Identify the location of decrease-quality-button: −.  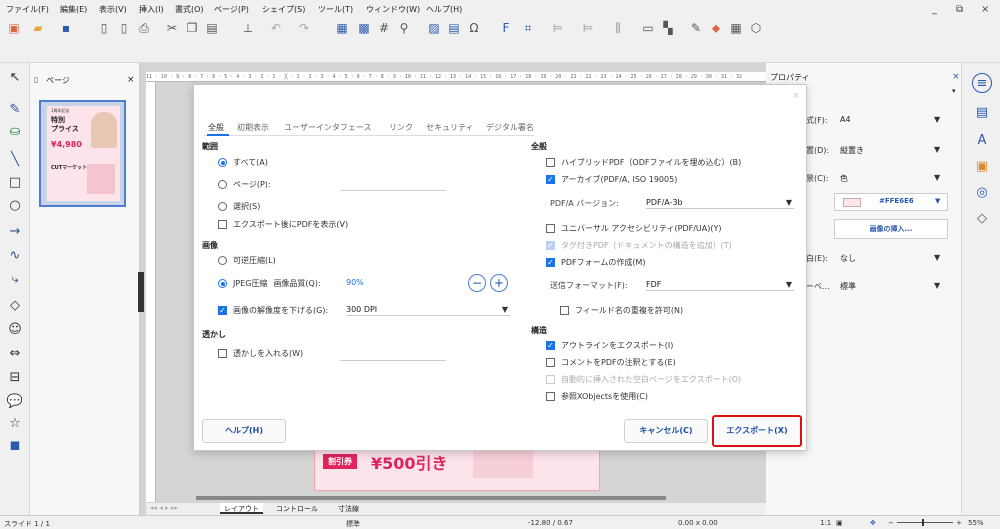
(477, 283).